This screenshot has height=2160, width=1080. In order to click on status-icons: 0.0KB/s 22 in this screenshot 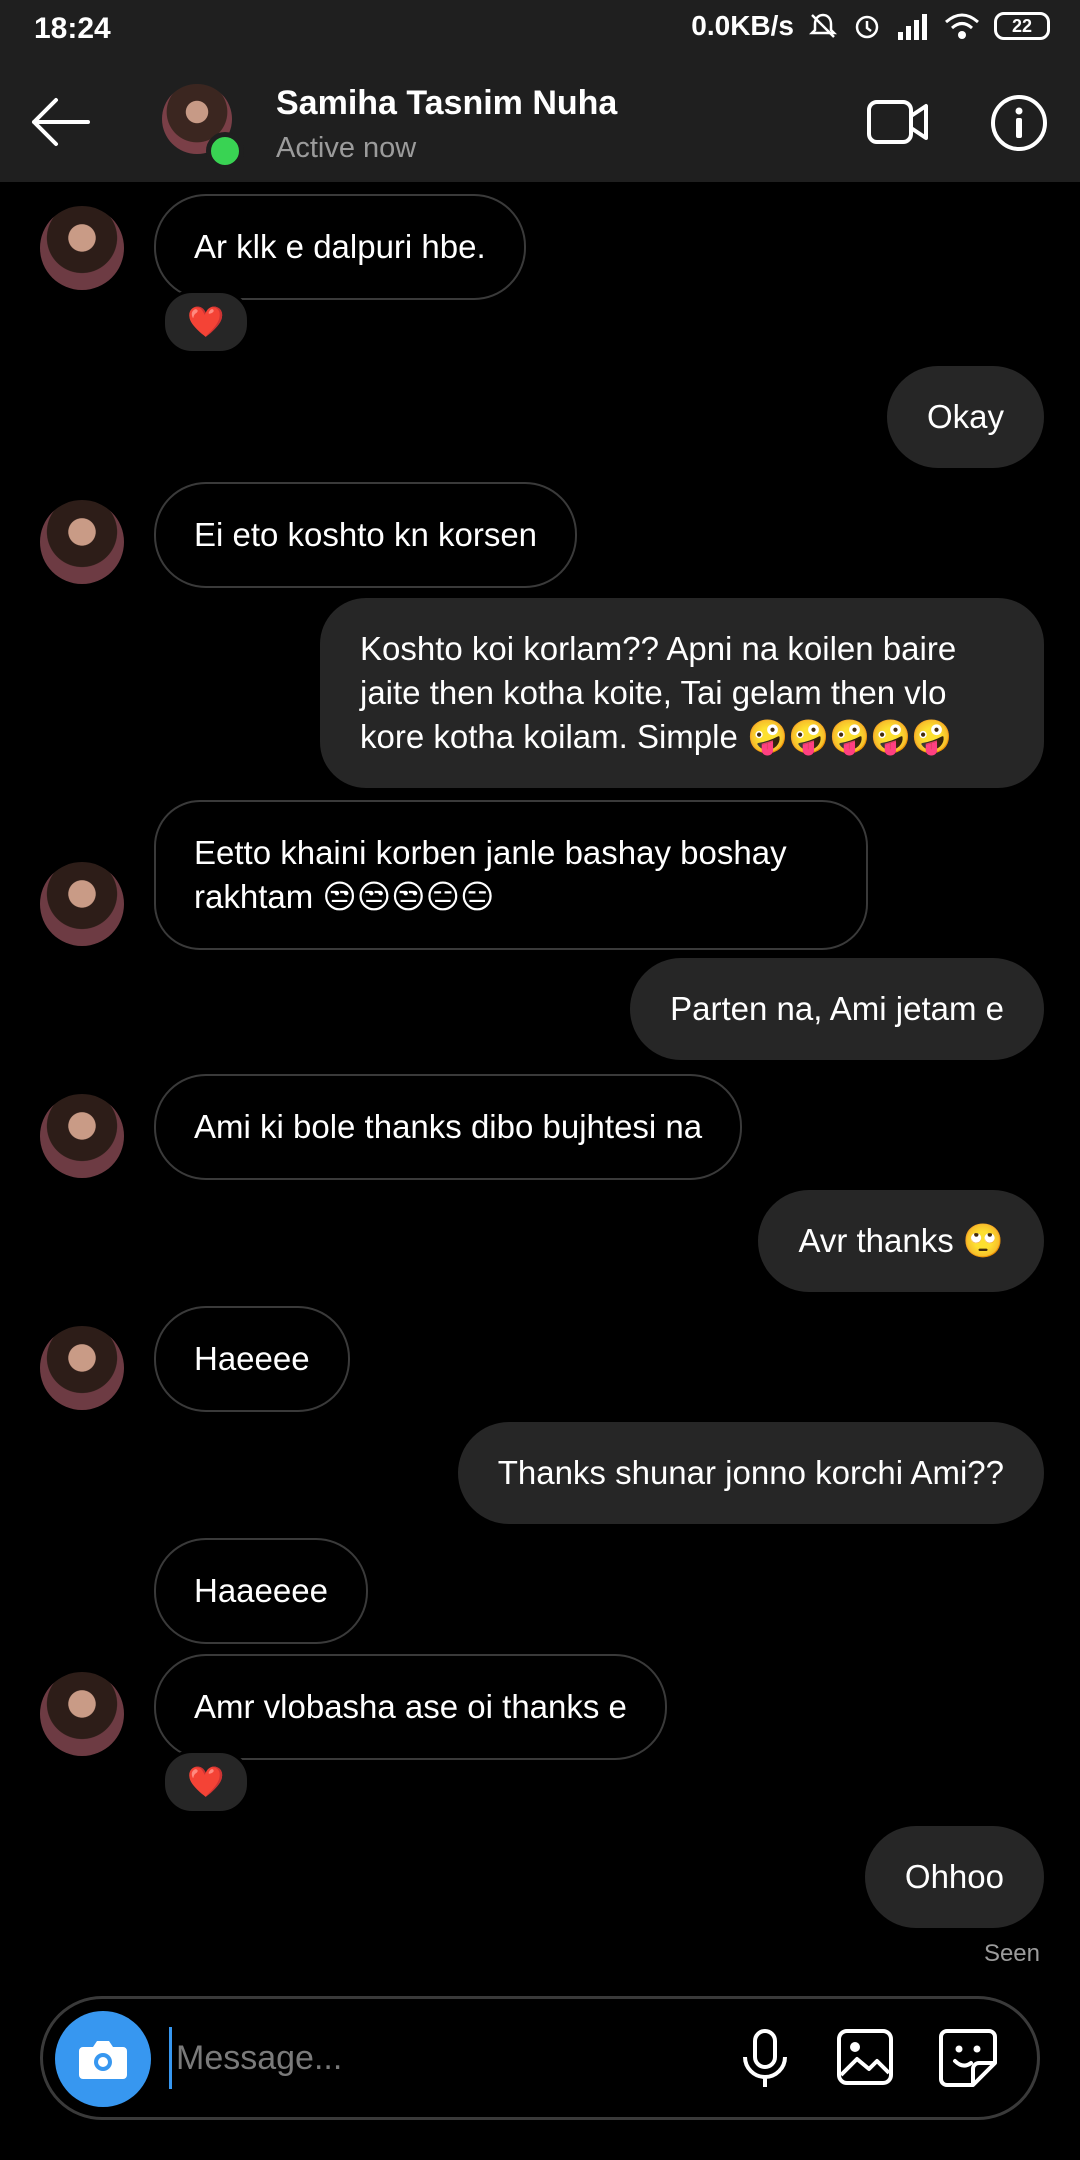, I will do `click(870, 26)`.